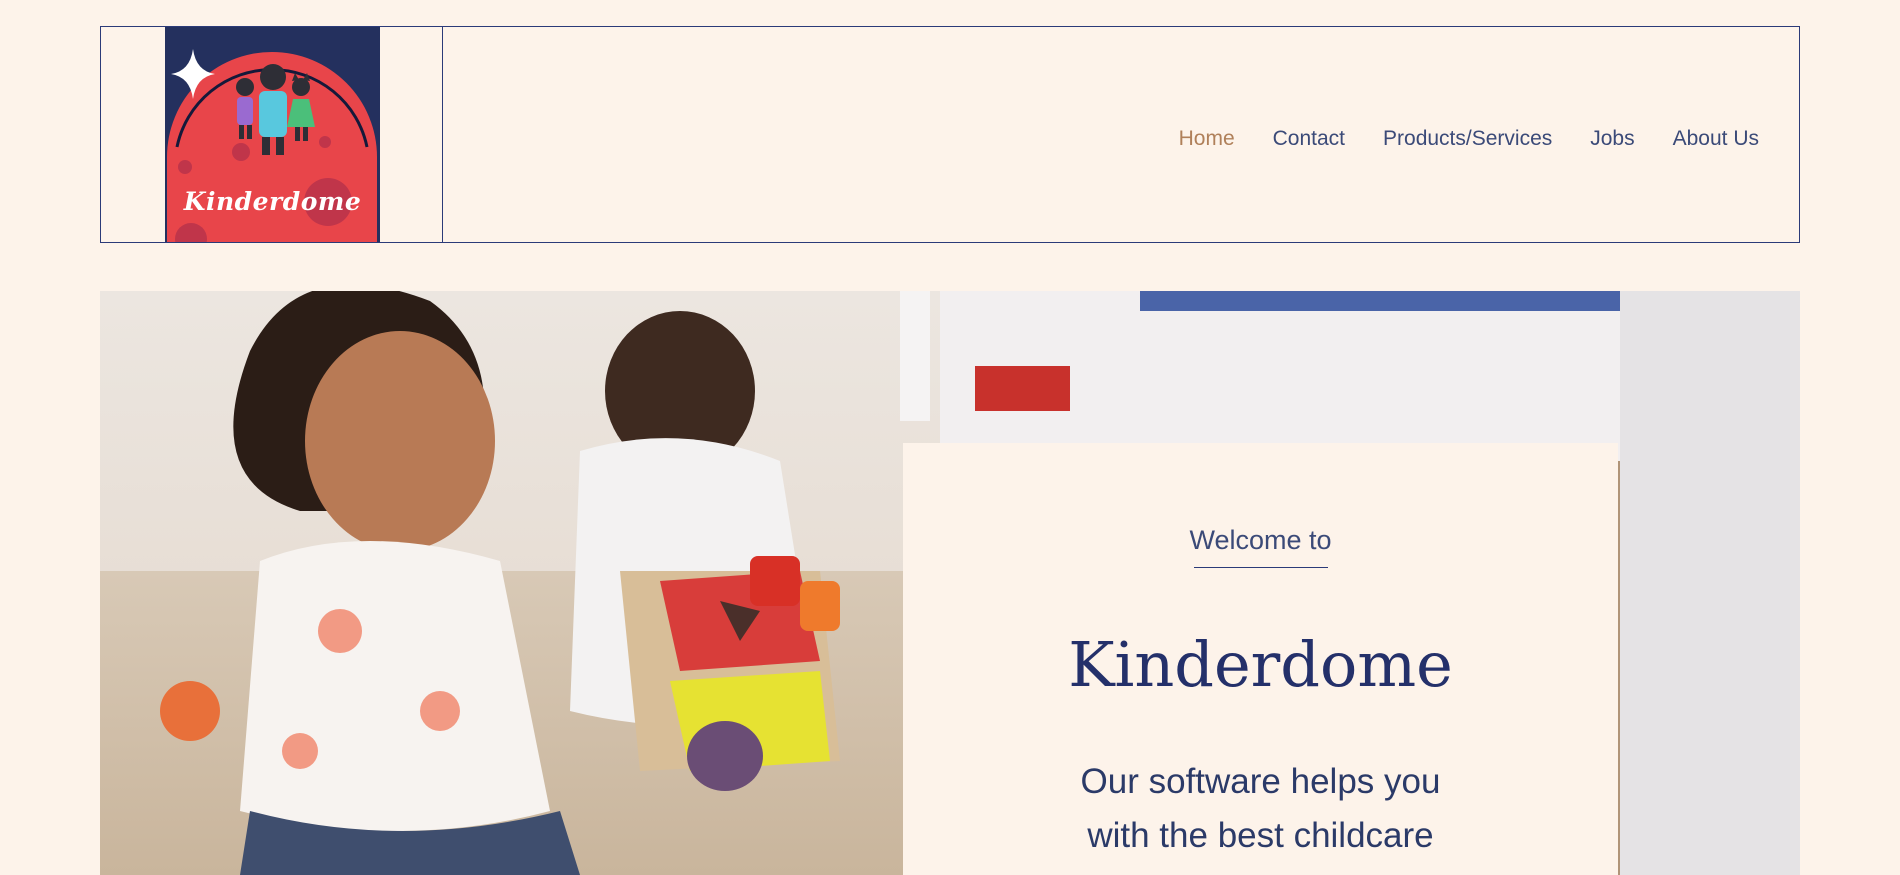 The width and height of the screenshot is (1900, 875). Describe the element at coordinates (1260, 664) in the screenshot. I see `hero-title: Kinderdome` at that location.